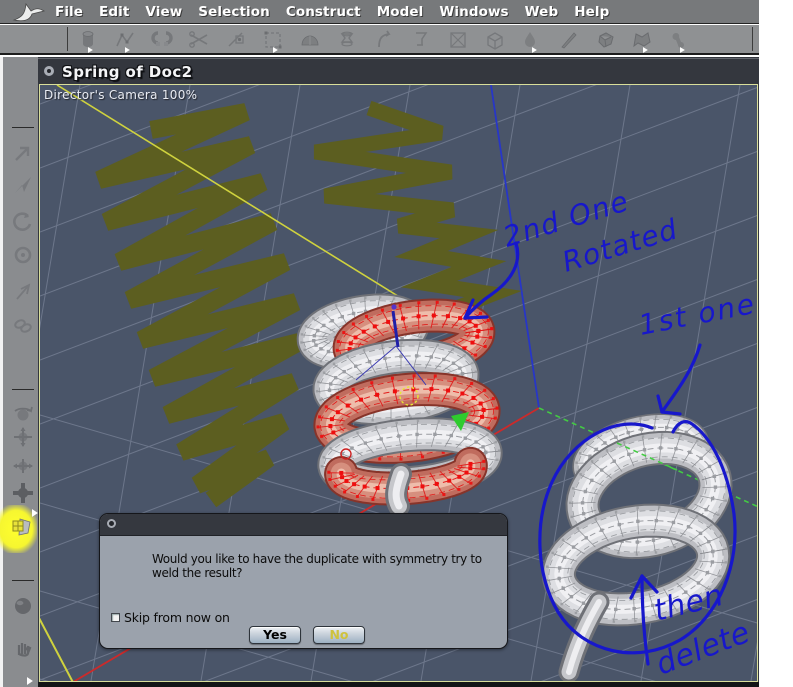  What do you see at coordinates (22, 525) in the screenshot?
I see `tool-symmetry-active-icon` at bounding box center [22, 525].